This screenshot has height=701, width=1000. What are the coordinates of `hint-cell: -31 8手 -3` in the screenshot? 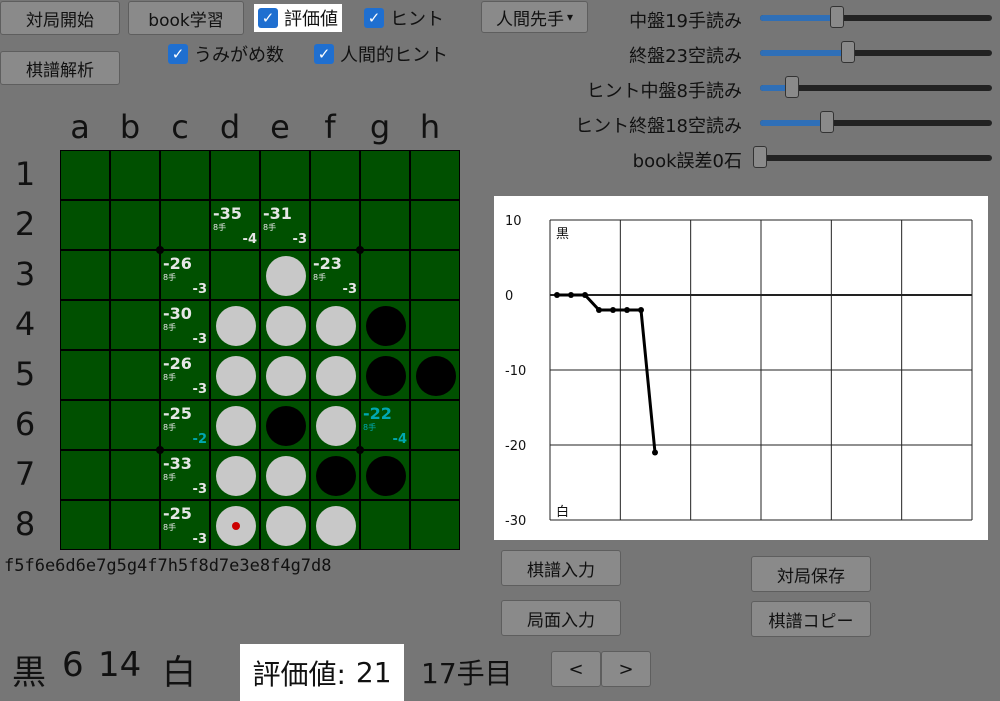 It's located at (285, 225).